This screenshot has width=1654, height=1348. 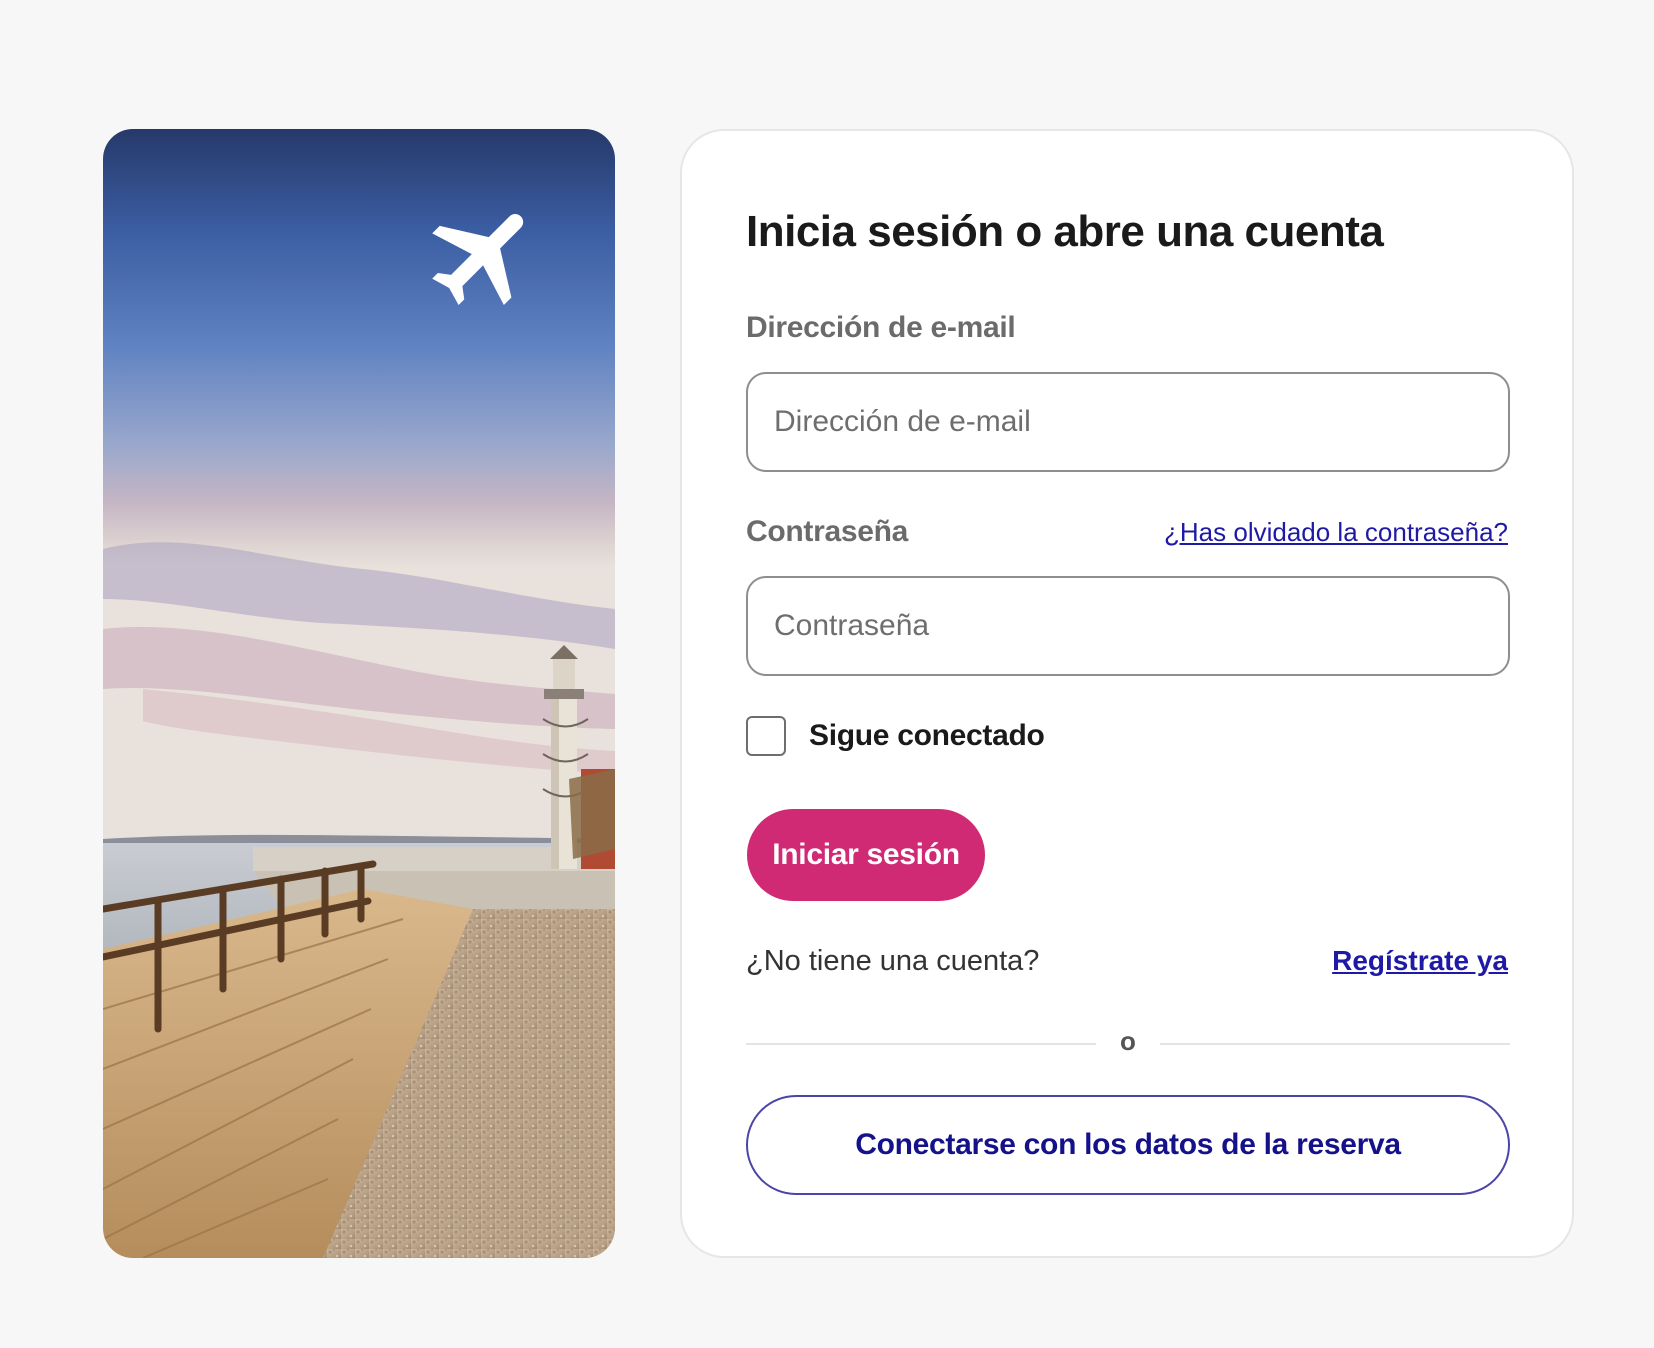 I want to click on divider-text: o, so click(x=1128, y=1041).